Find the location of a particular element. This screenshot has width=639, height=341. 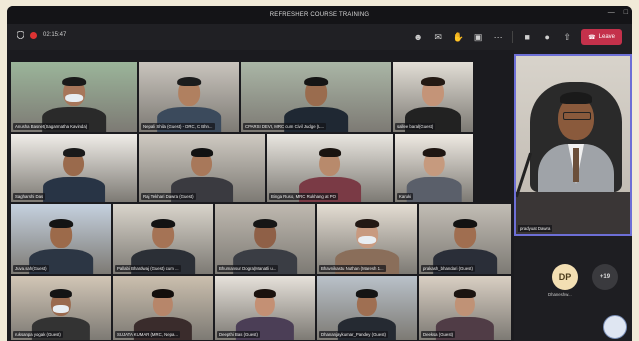

participant-name: Karuki is located at coordinates (405, 196).